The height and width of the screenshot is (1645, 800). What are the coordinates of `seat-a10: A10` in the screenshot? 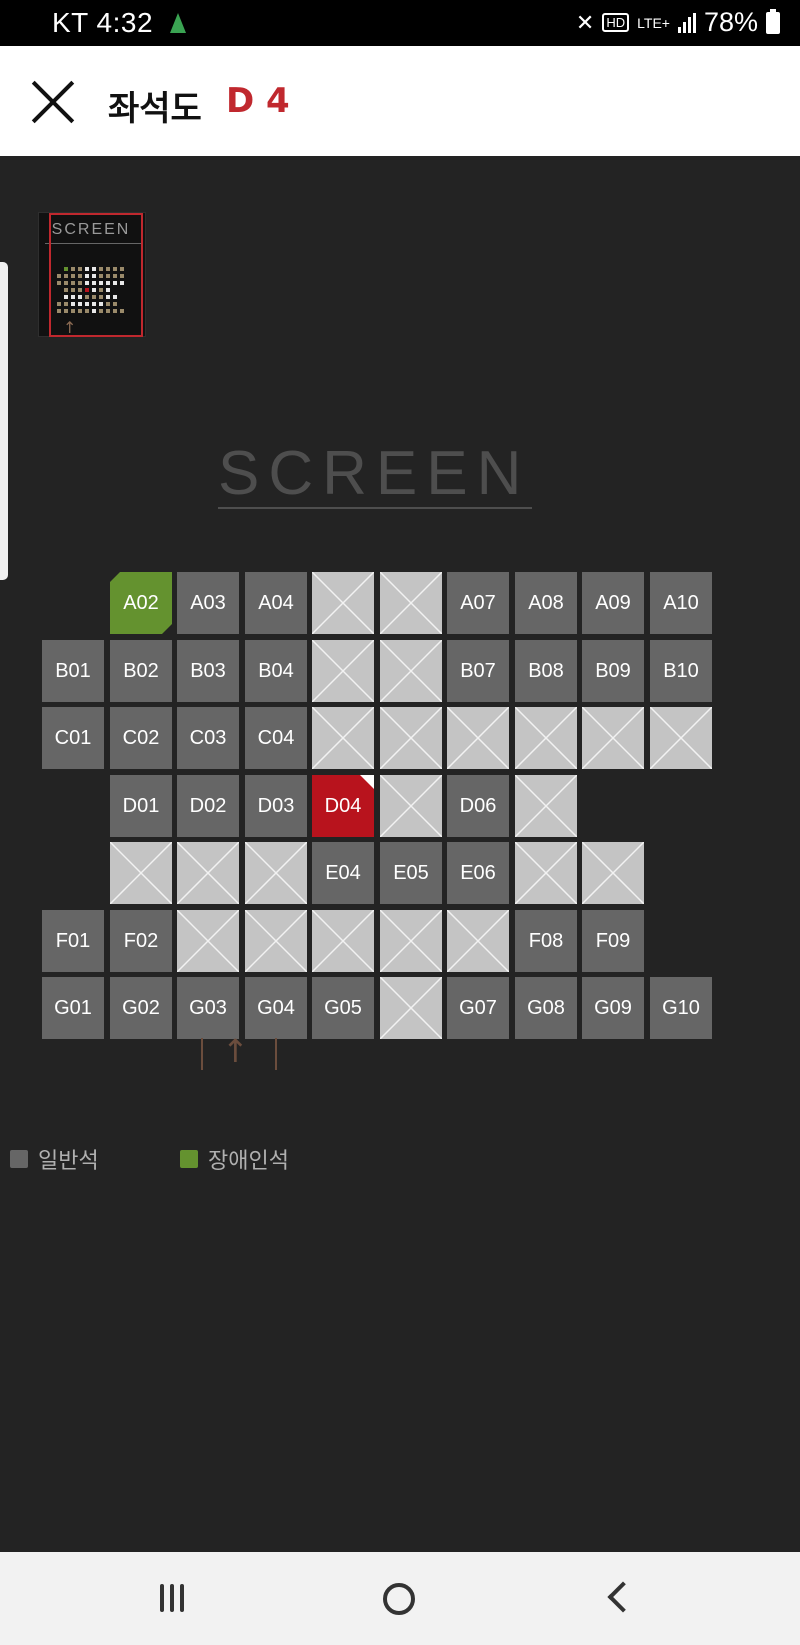 It's located at (681, 603).